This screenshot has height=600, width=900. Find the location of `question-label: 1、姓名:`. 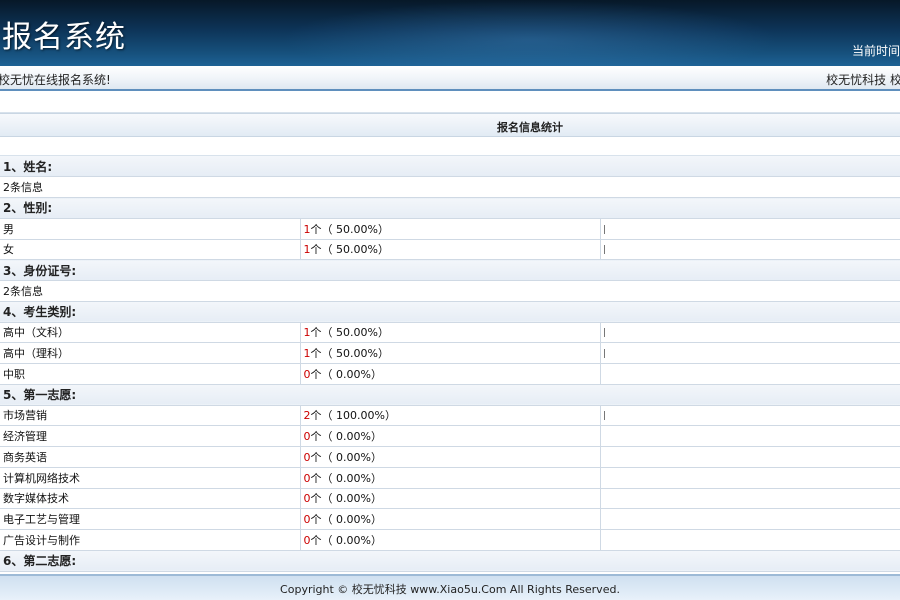

question-label: 1、姓名: is located at coordinates (450, 167).